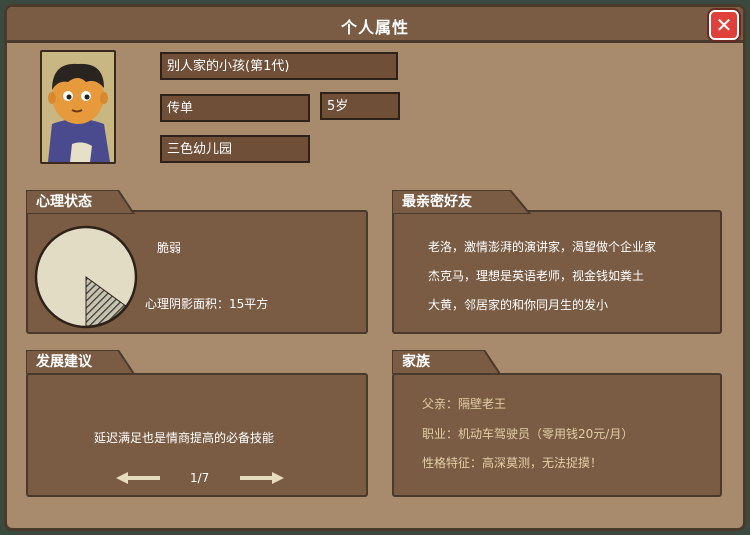 The width and height of the screenshot is (750, 535). Describe the element at coordinates (279, 66) in the screenshot. I see `name-field: 别人家的小孩(第1代)` at that location.